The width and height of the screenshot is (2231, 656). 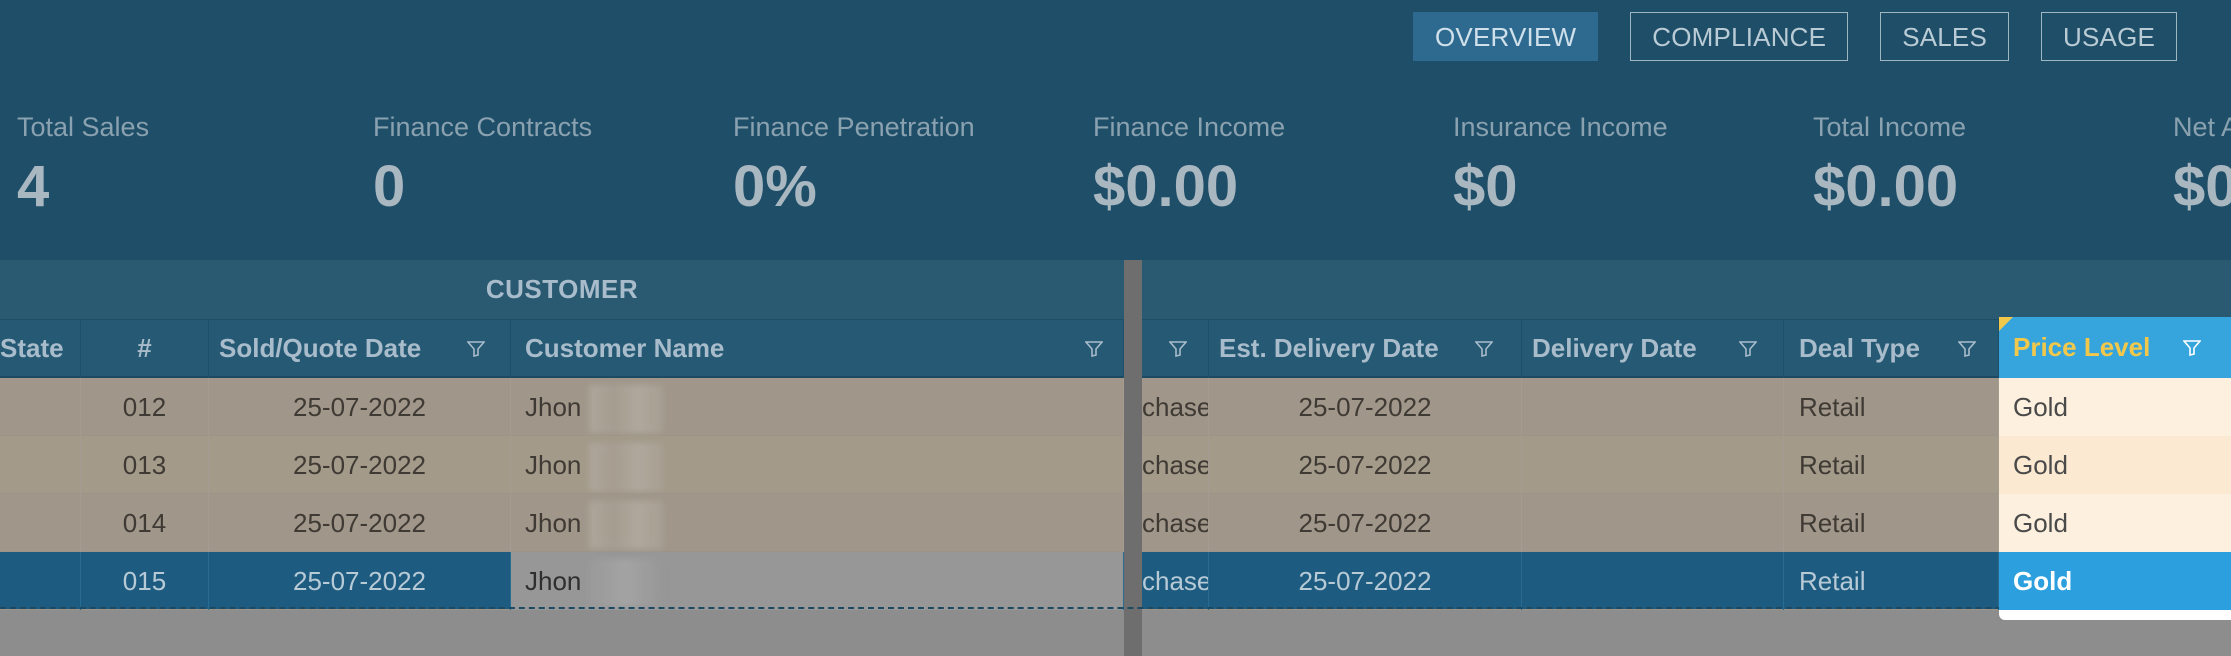 I want to click on col-header-customer-name: Customer Name, so click(x=817, y=348).